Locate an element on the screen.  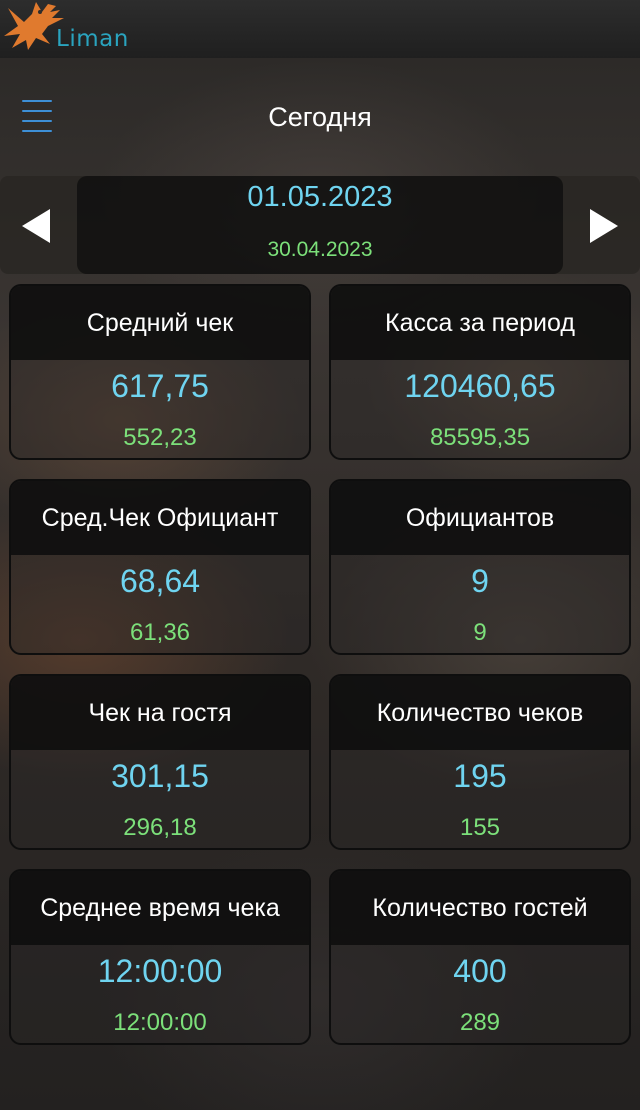
card-title: Количество гостей is located at coordinates (480, 908).